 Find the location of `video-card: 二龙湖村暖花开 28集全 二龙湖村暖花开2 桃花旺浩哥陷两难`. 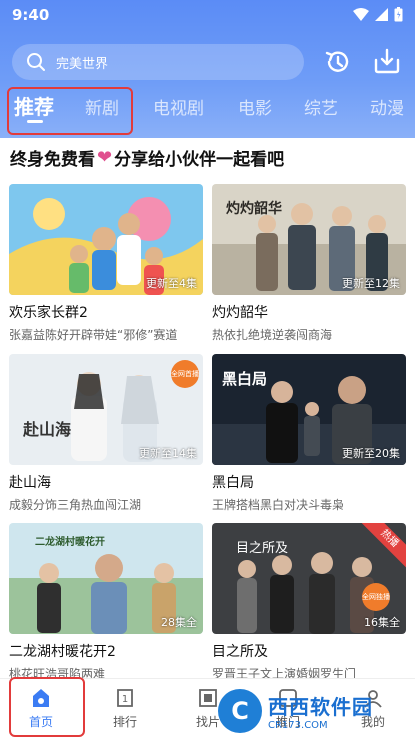

video-card: 二龙湖村暖花开 28集全 二龙湖村暖花开2 桃花旺浩哥陷两难 is located at coordinates (106, 602).